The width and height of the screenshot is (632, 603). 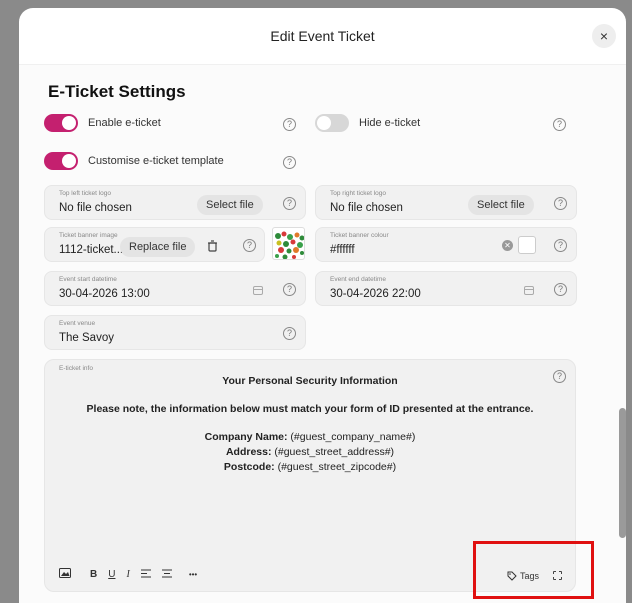 What do you see at coordinates (93, 574) in the screenshot?
I see `bold-button: B` at bounding box center [93, 574].